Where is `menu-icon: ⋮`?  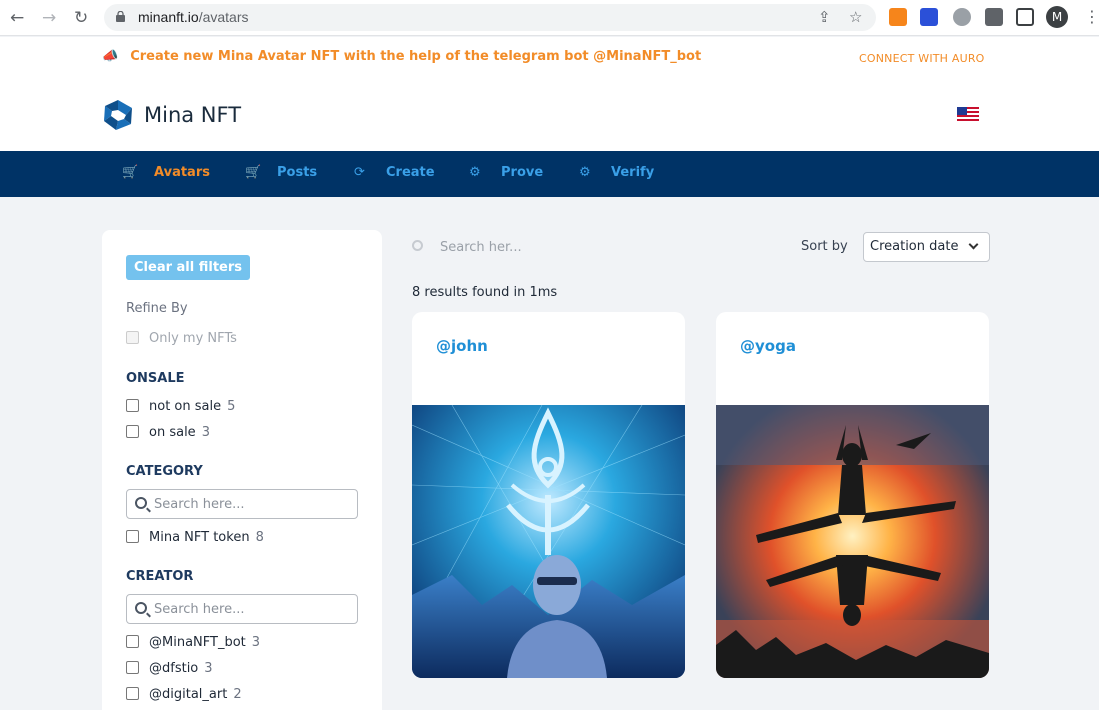
menu-icon: ⋮ is located at coordinates (1091, 16).